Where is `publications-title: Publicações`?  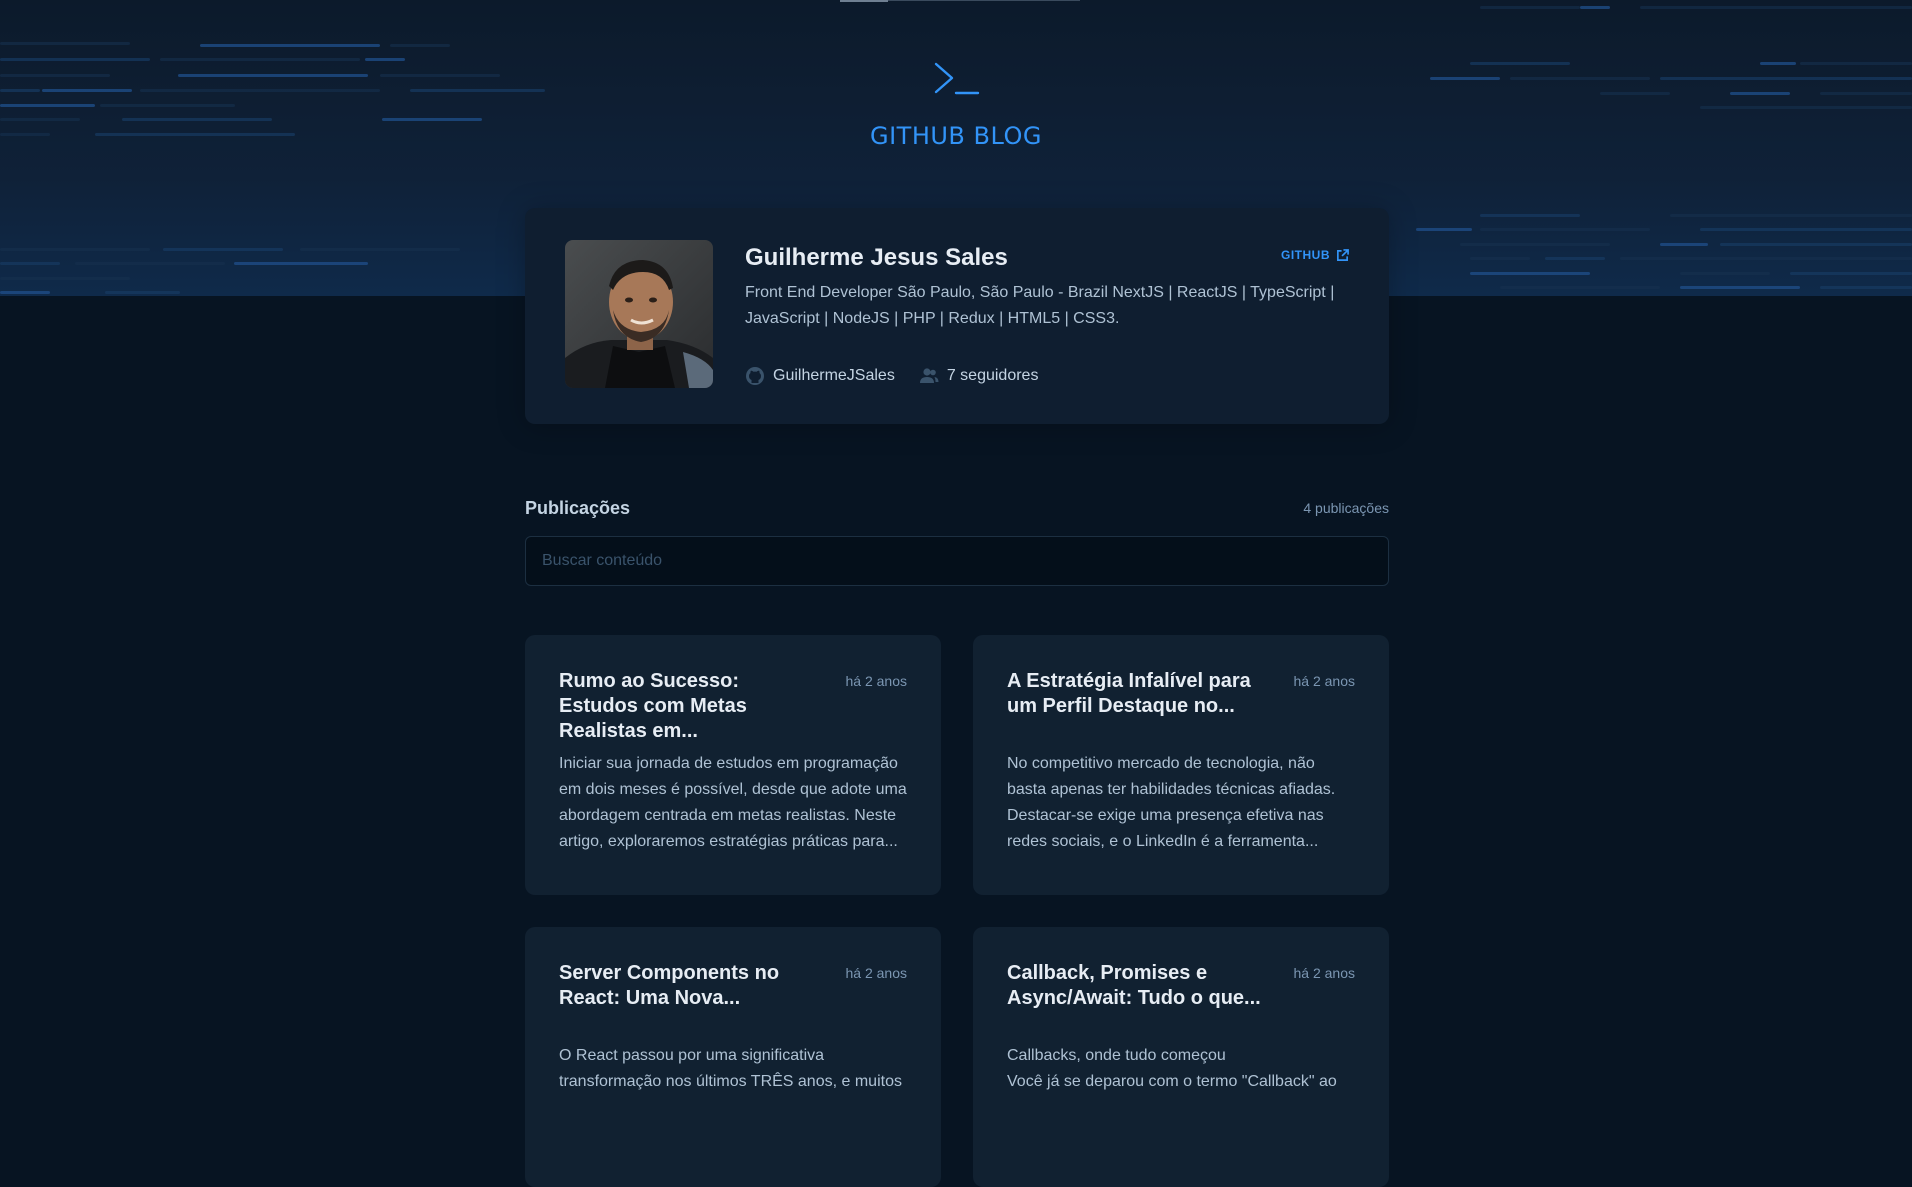 publications-title: Publicações is located at coordinates (578, 508).